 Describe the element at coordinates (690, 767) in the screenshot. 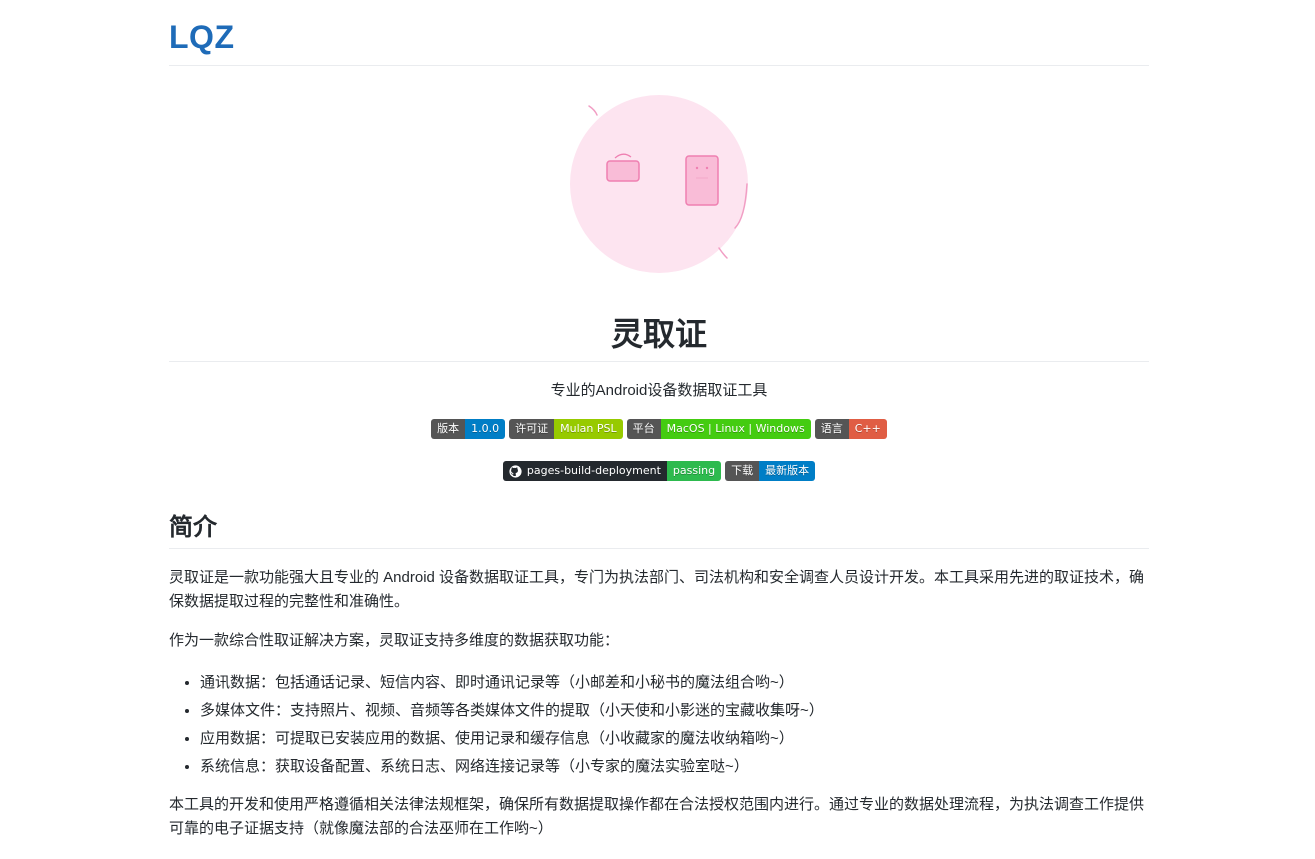

I see `list-item: 系统信息：获取设备配置、系统日志、网络连接记录等（小专家的魔法实验室哒~）` at that location.